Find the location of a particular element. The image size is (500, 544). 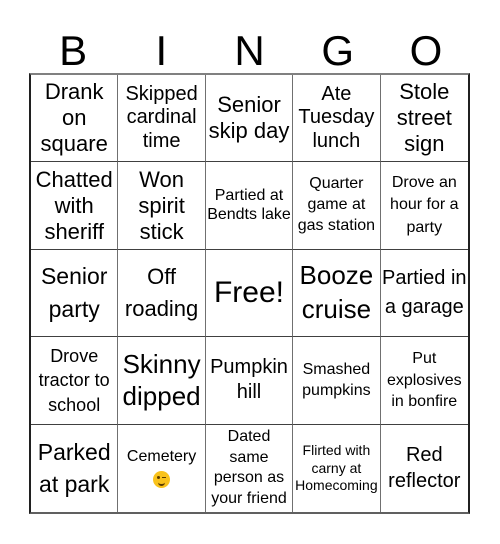

bingo-cell: Pumpkin hill is located at coordinates (249, 381).